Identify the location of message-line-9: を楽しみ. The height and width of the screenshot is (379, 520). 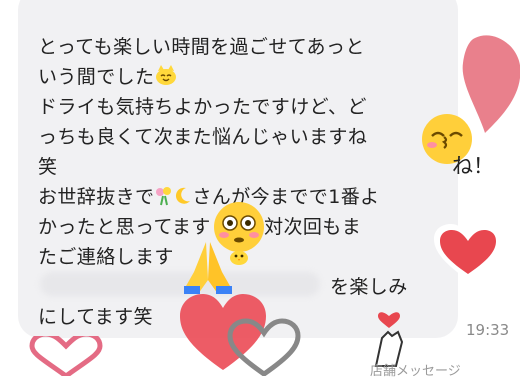
(369, 287).